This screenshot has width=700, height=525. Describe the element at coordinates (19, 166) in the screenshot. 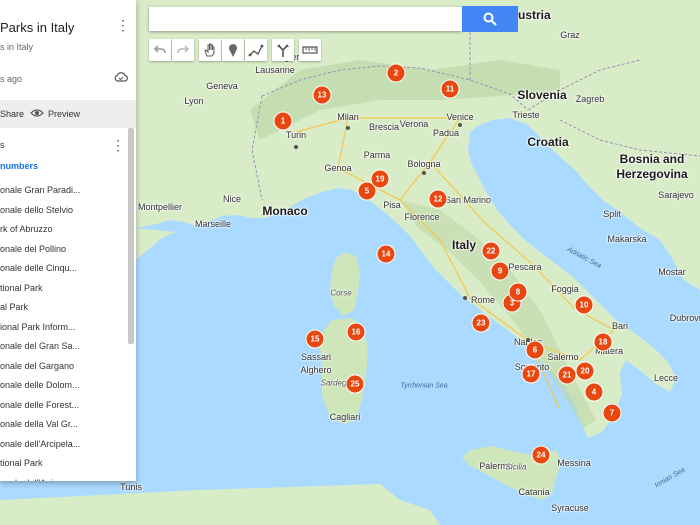

I see `individual-styles-link: numbers` at that location.